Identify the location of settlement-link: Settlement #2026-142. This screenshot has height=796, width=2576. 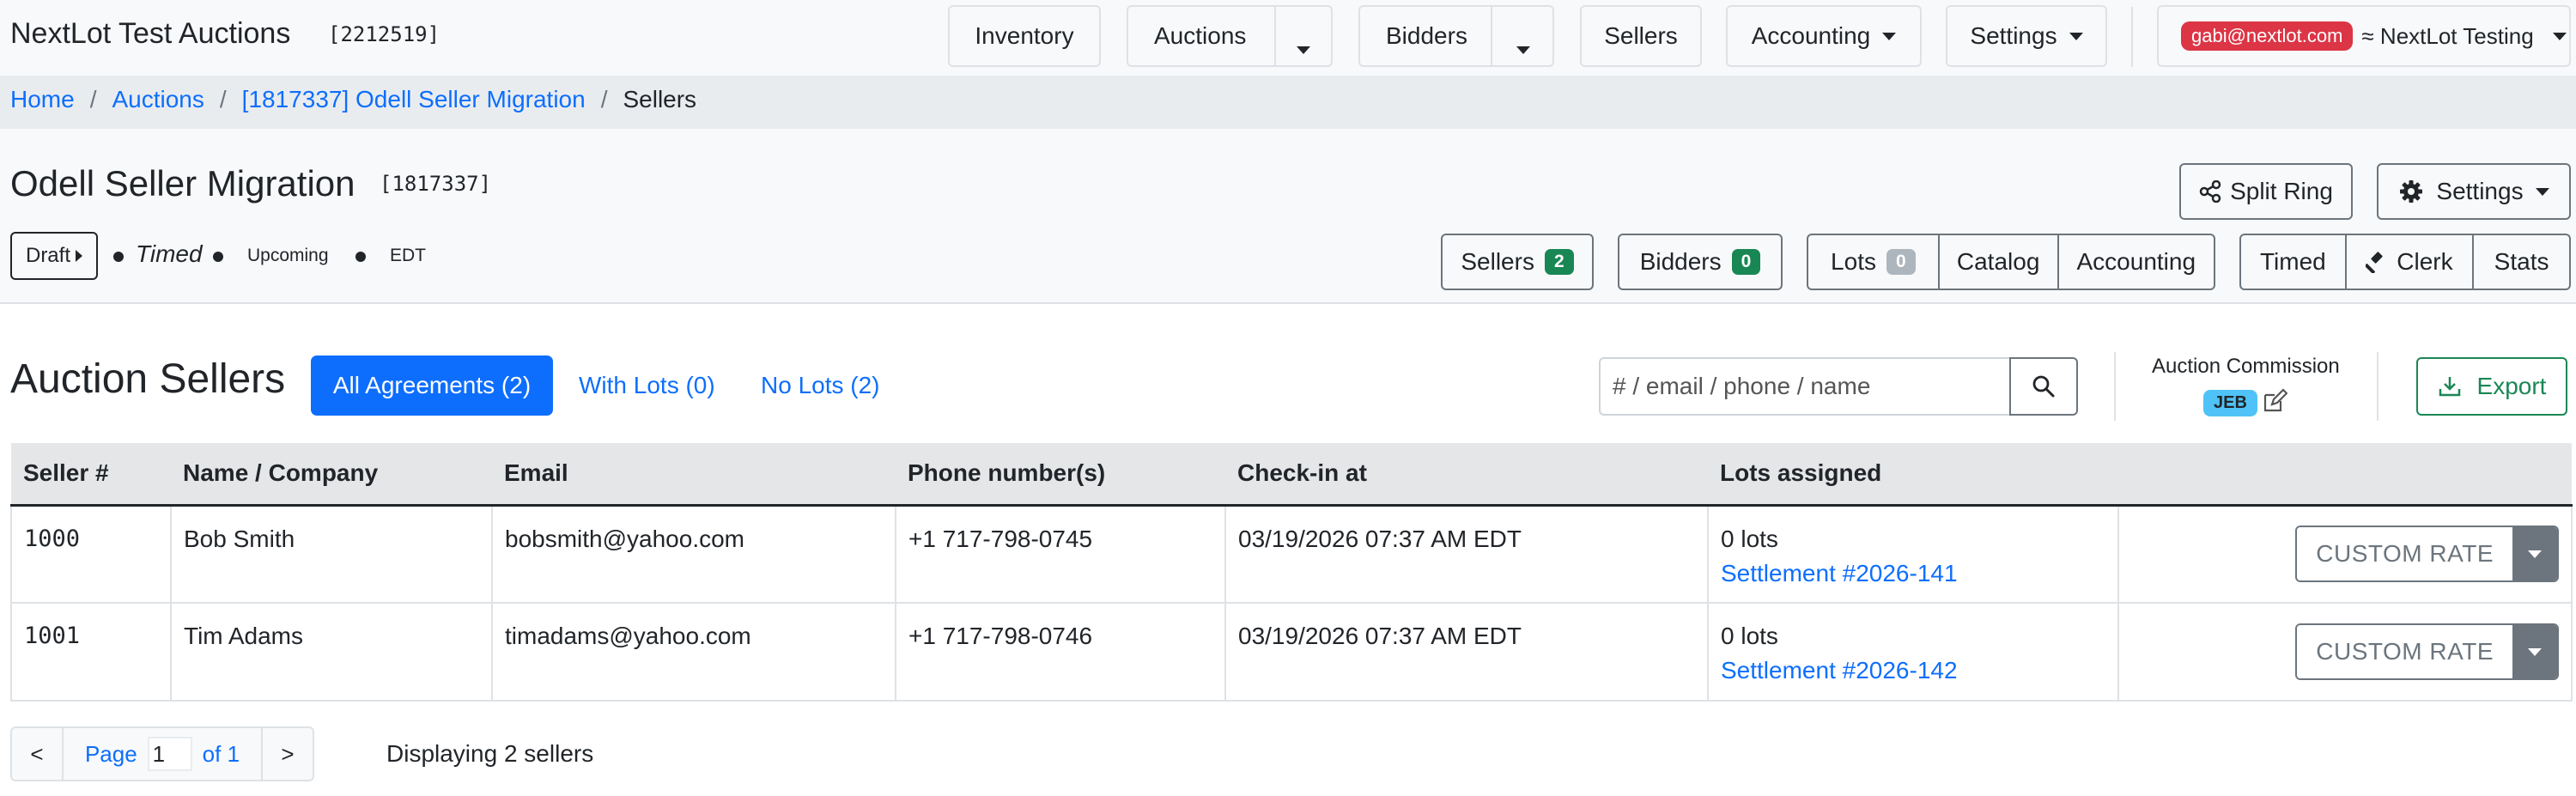
(1839, 670).